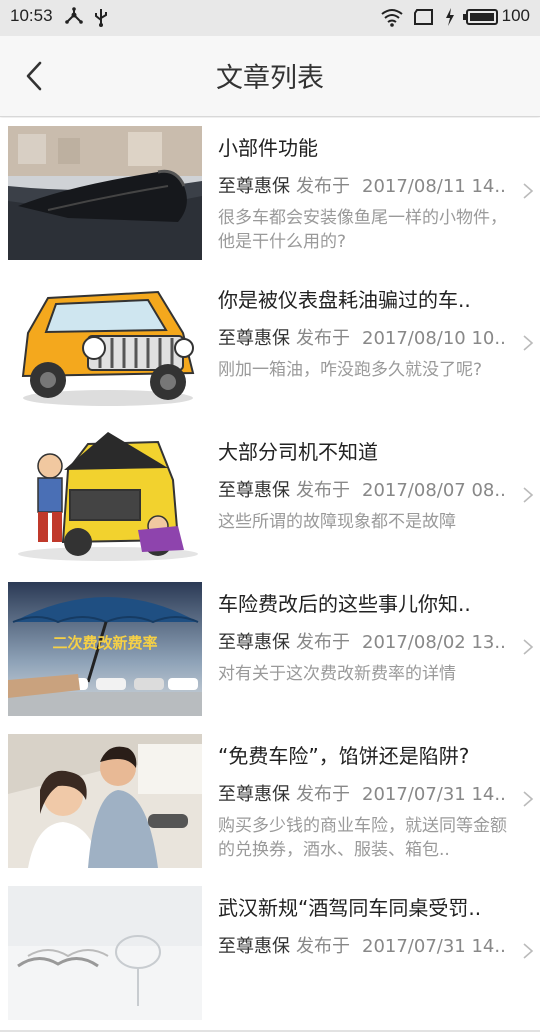  I want to click on article-summary: 这些所谓的故障现象都不是故障, so click(337, 522).